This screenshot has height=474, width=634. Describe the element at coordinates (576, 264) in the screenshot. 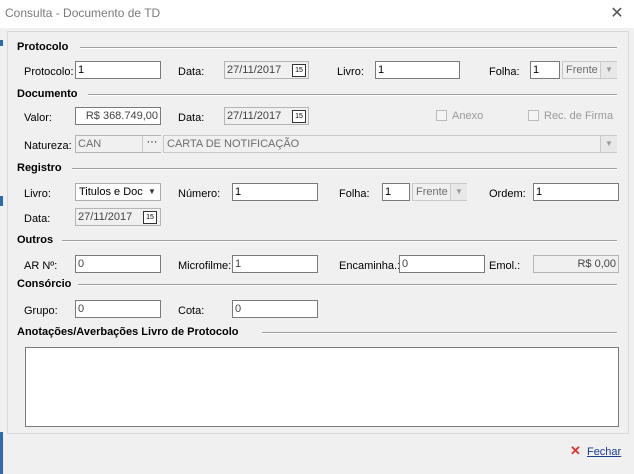

I see `emol-field: R$ 0,00` at that location.